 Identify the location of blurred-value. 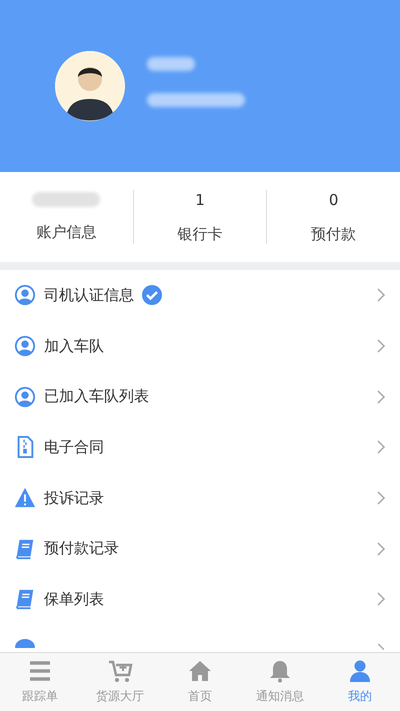
(66, 199).